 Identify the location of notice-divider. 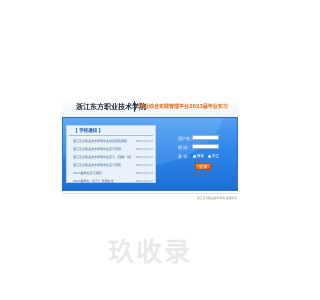
(111, 135).